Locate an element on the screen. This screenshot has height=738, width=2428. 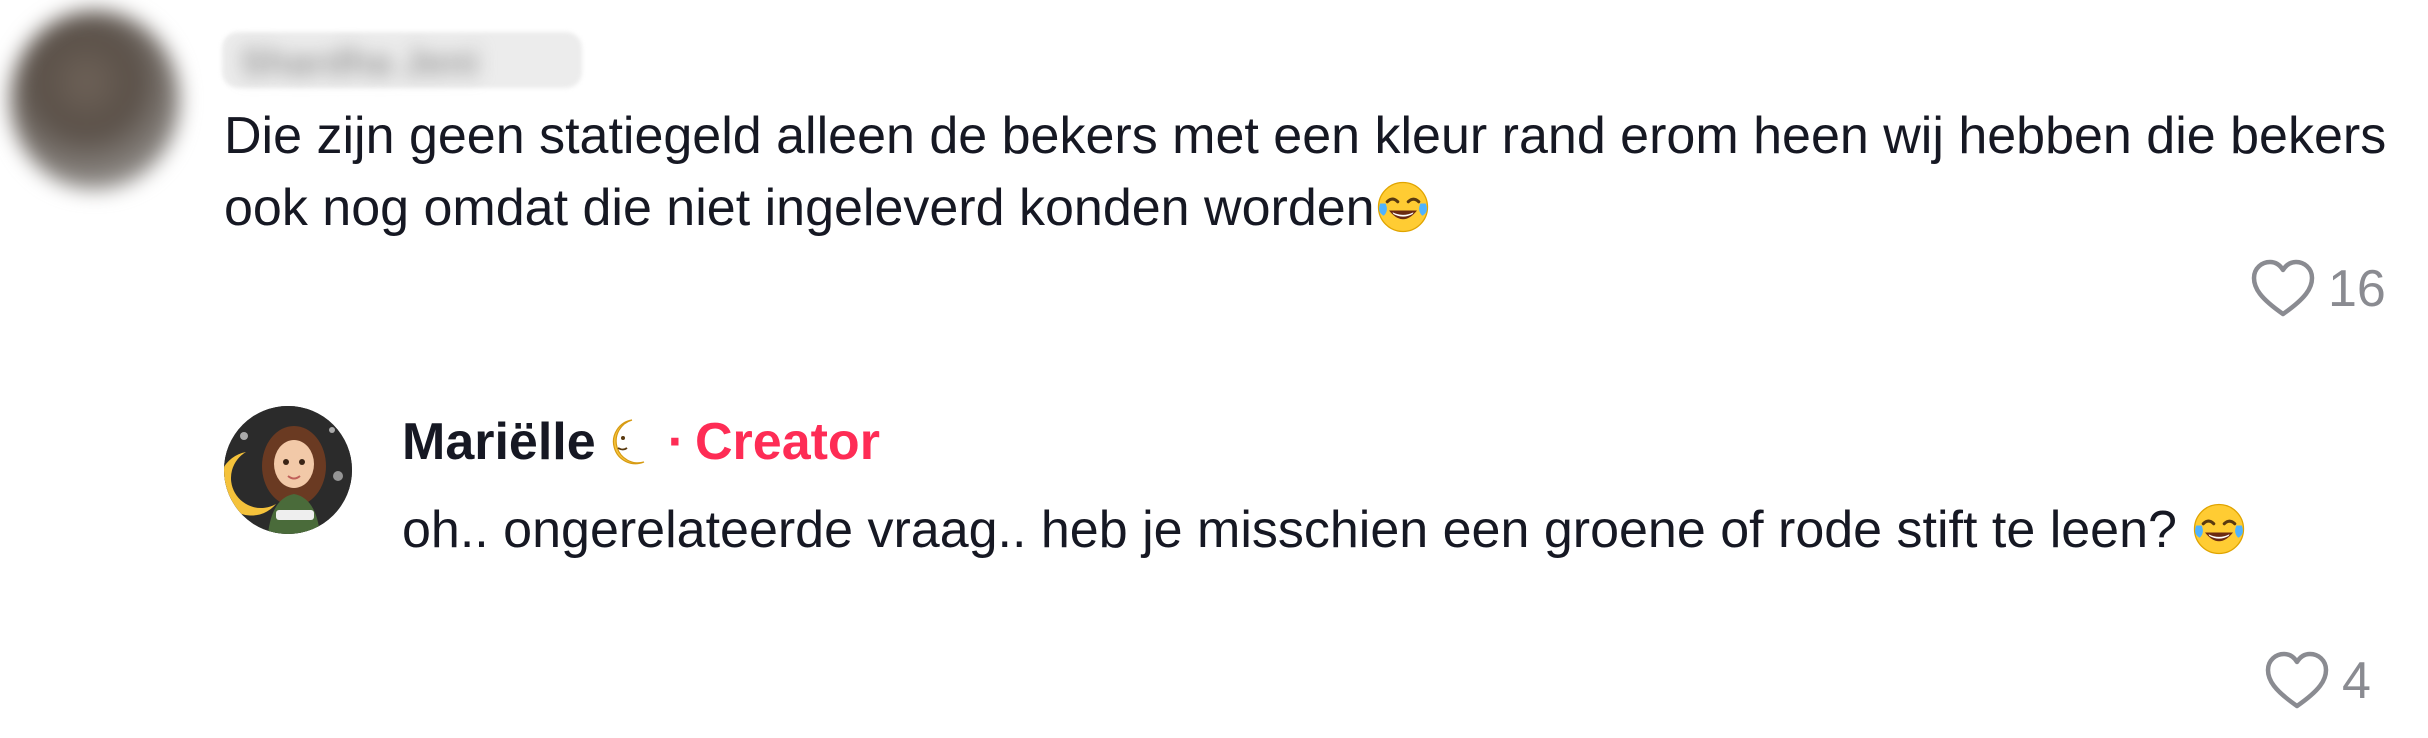
reply-header: Mariëlle · Creator is located at coordinates (641, 442).